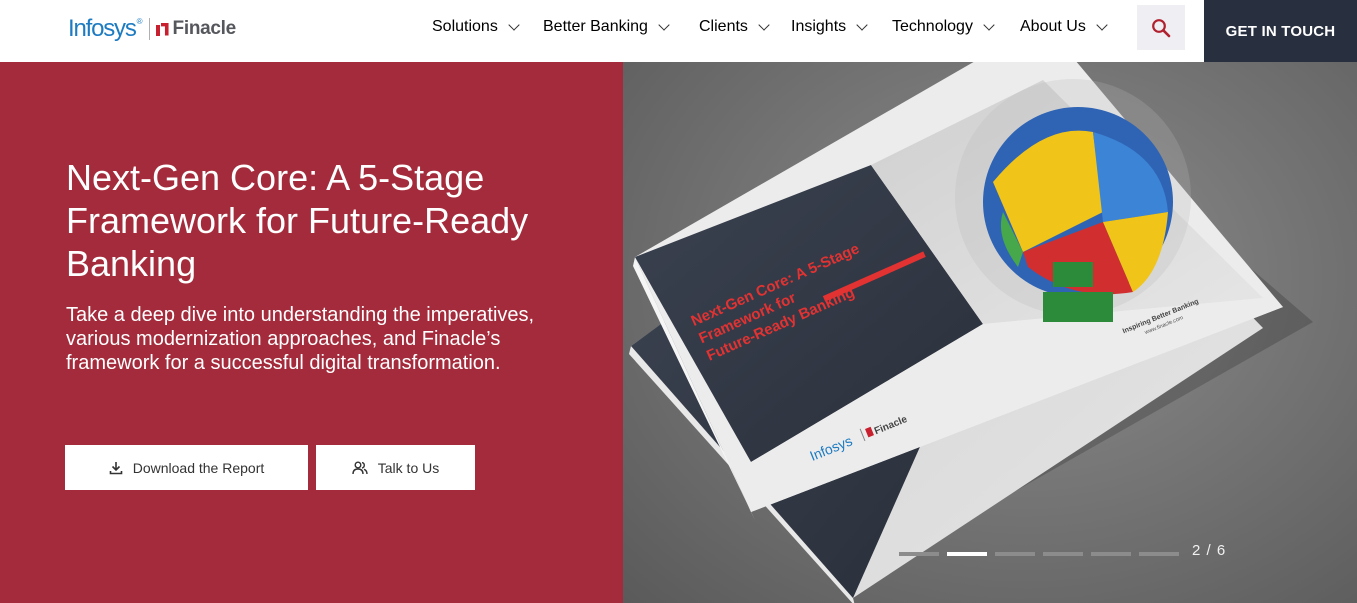 This screenshot has height=603, width=1357. Describe the element at coordinates (408, 467) in the screenshot. I see `talk-to-us-label: Talk to Us` at that location.